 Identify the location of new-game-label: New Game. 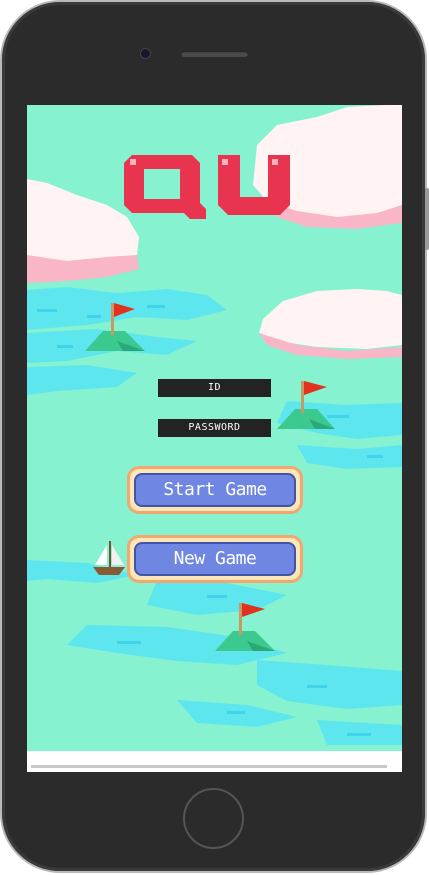
(215, 559).